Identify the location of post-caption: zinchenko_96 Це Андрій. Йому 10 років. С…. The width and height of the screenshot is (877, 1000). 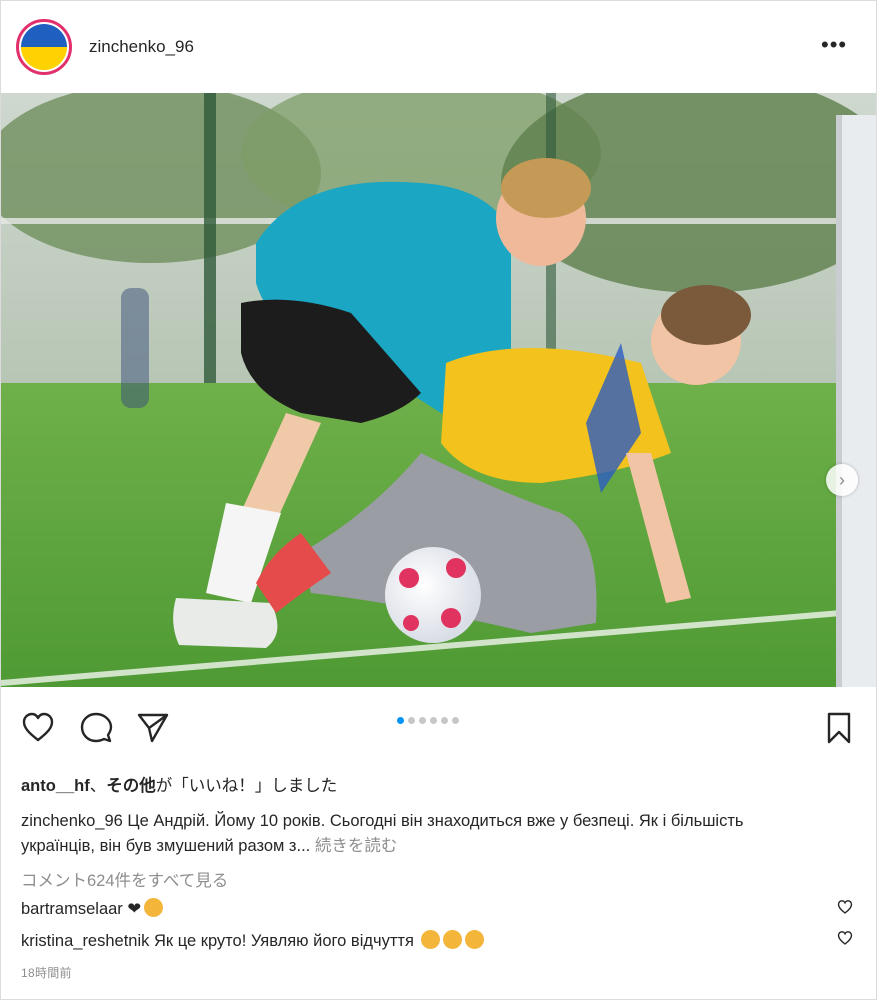
(421, 834).